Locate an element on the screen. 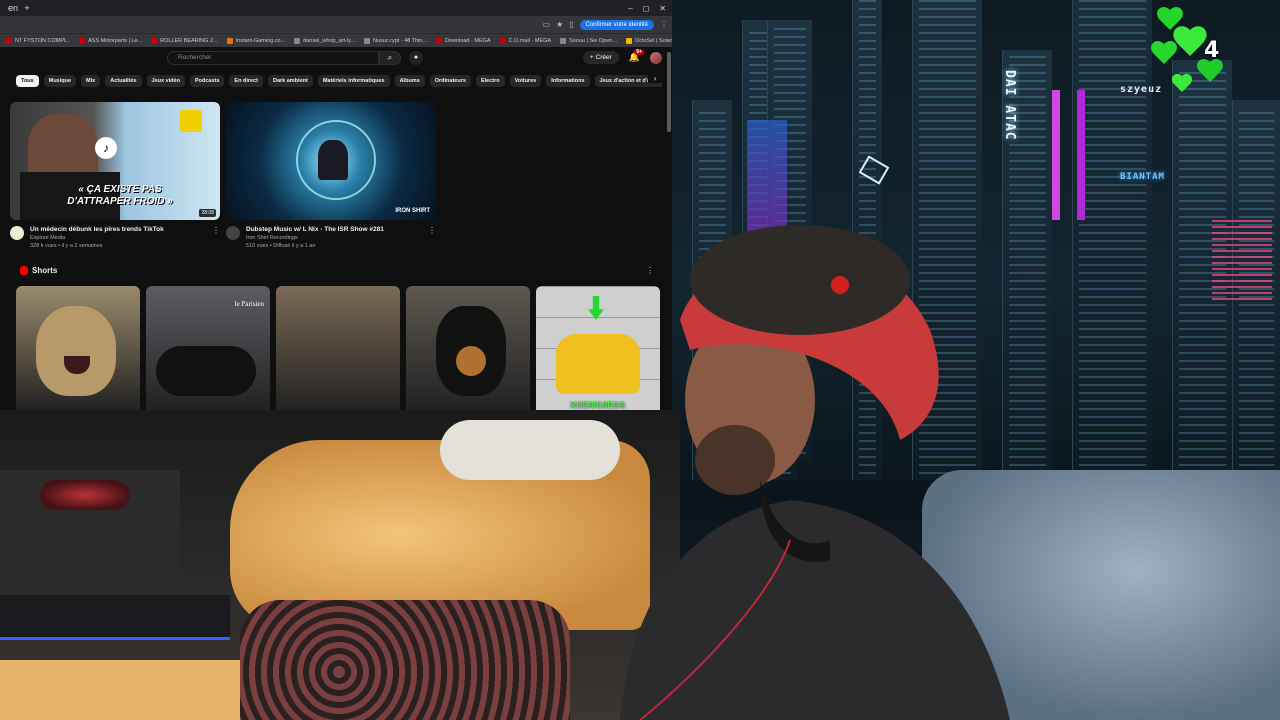 Image resolution: width=1280 pixels, height=720 pixels. thumbnail-caption: IRON SHIRT is located at coordinates (412, 211).